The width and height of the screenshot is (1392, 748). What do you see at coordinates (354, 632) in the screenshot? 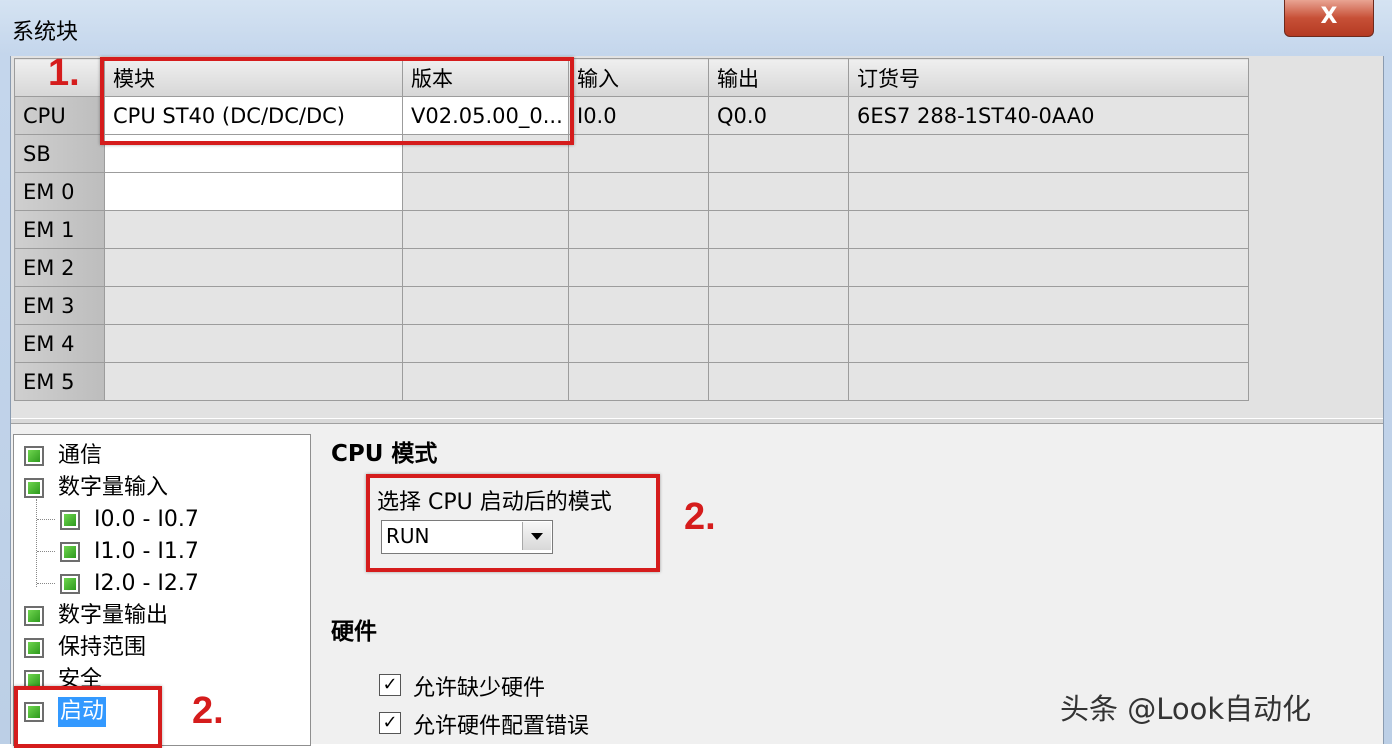
I see `hardware-title: 硬件` at bounding box center [354, 632].